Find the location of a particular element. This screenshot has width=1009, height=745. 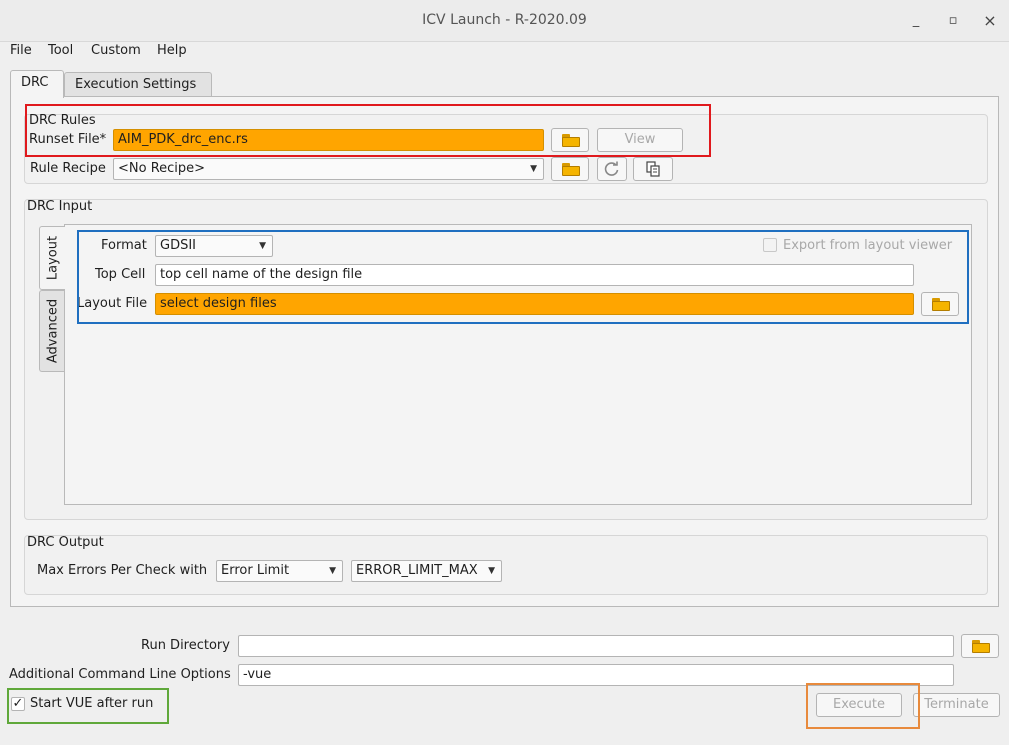

tab-drc: DRC is located at coordinates (37, 84).